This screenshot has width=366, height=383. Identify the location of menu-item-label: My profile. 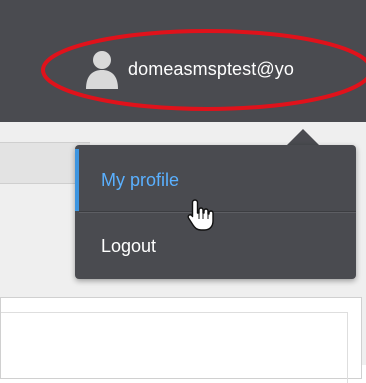
(140, 179).